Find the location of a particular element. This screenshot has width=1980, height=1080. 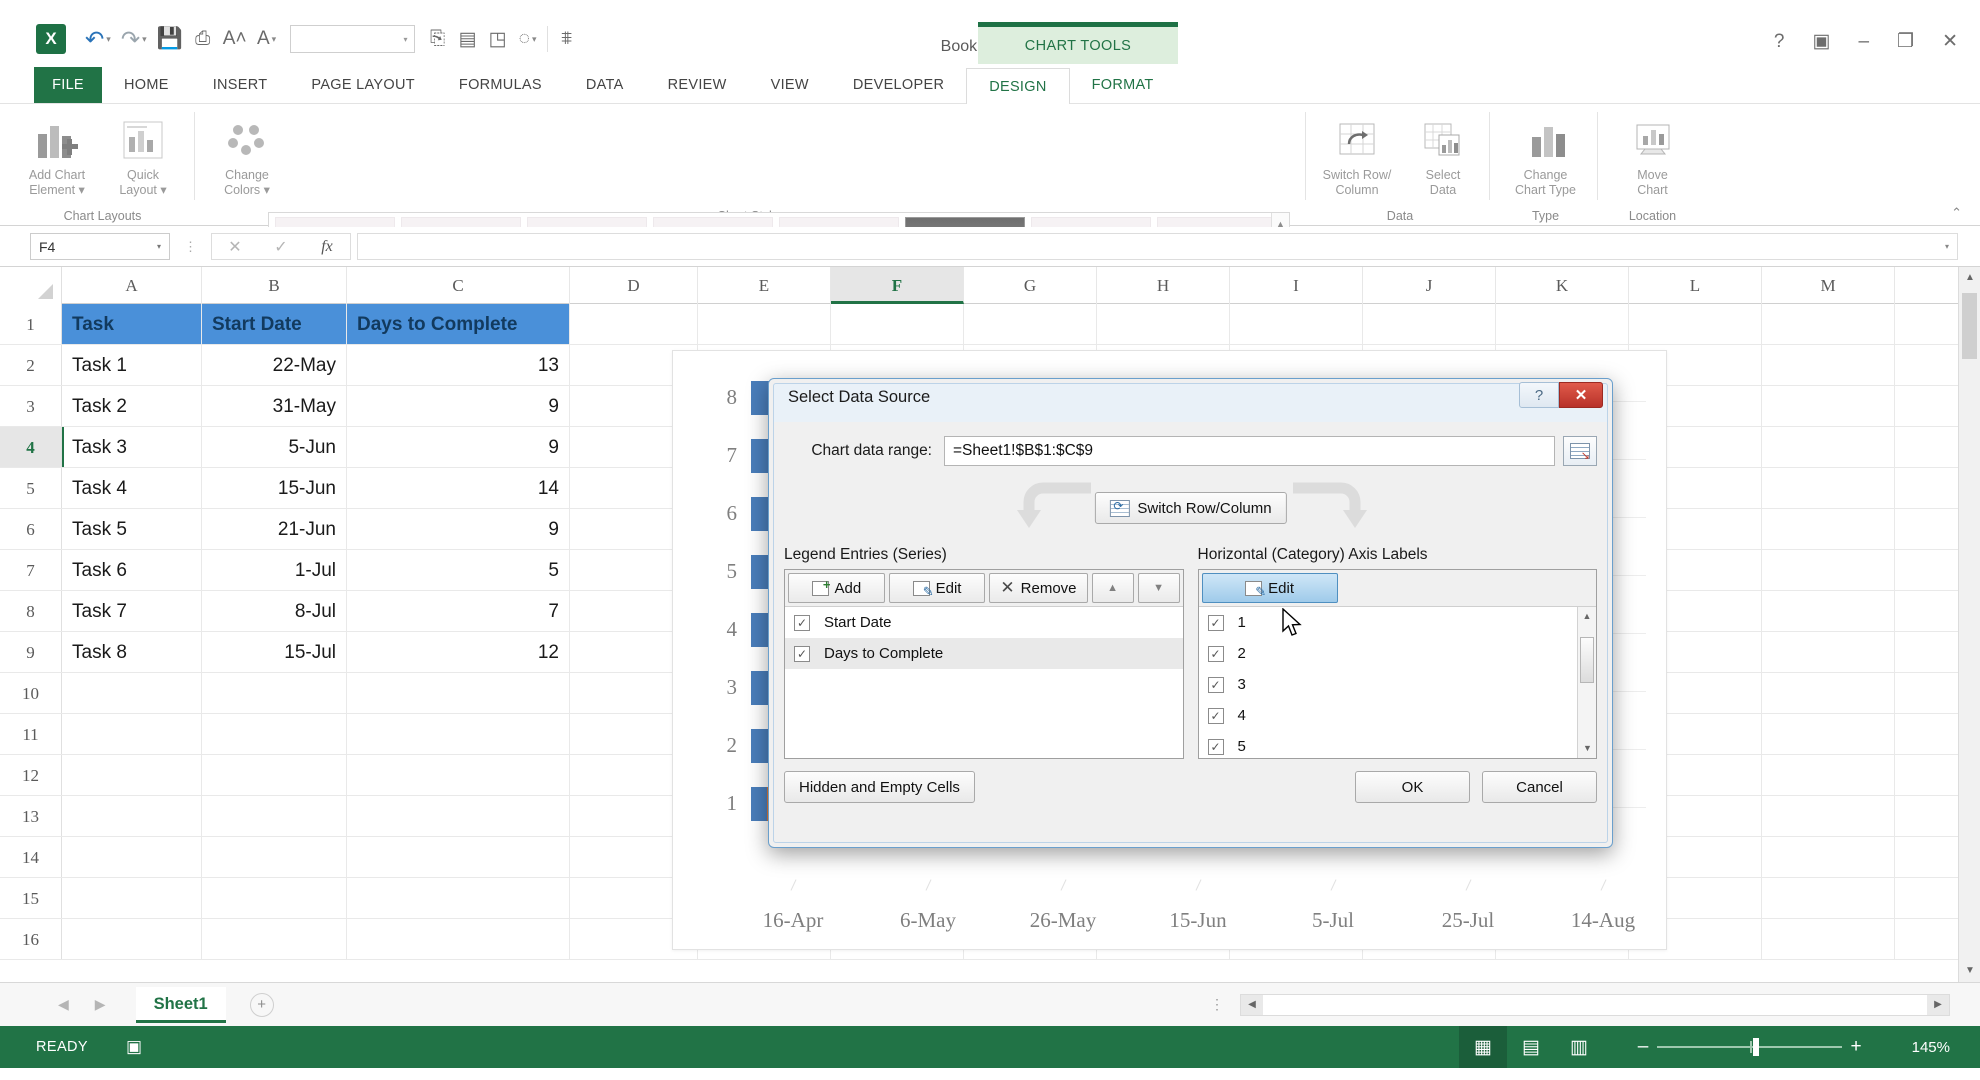

next-sheet-icon: ▶ is located at coordinates (100, 1004).